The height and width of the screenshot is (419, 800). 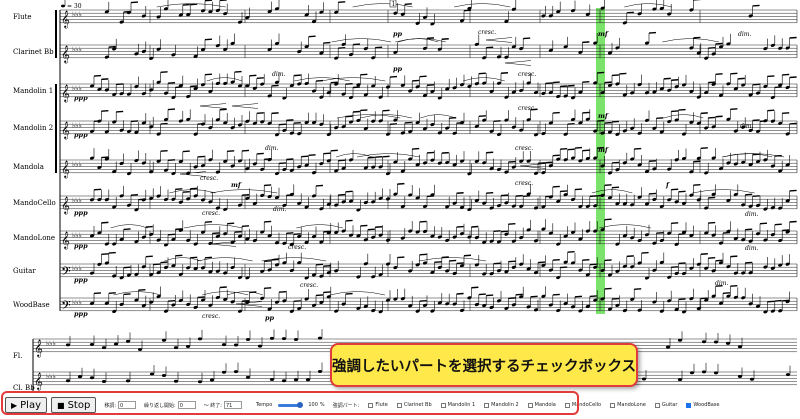 What do you see at coordinates (77, 88) in the screenshot?
I see `key-flat: ♭♭♭` at bounding box center [77, 88].